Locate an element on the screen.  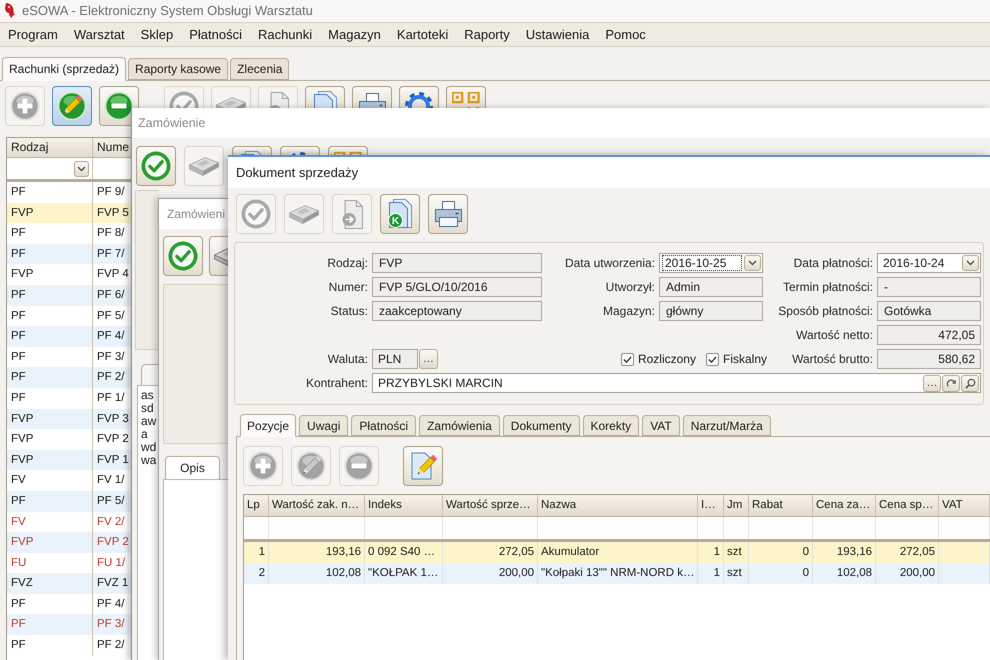
table-row: FV FV 2/ is located at coordinates (69, 522).